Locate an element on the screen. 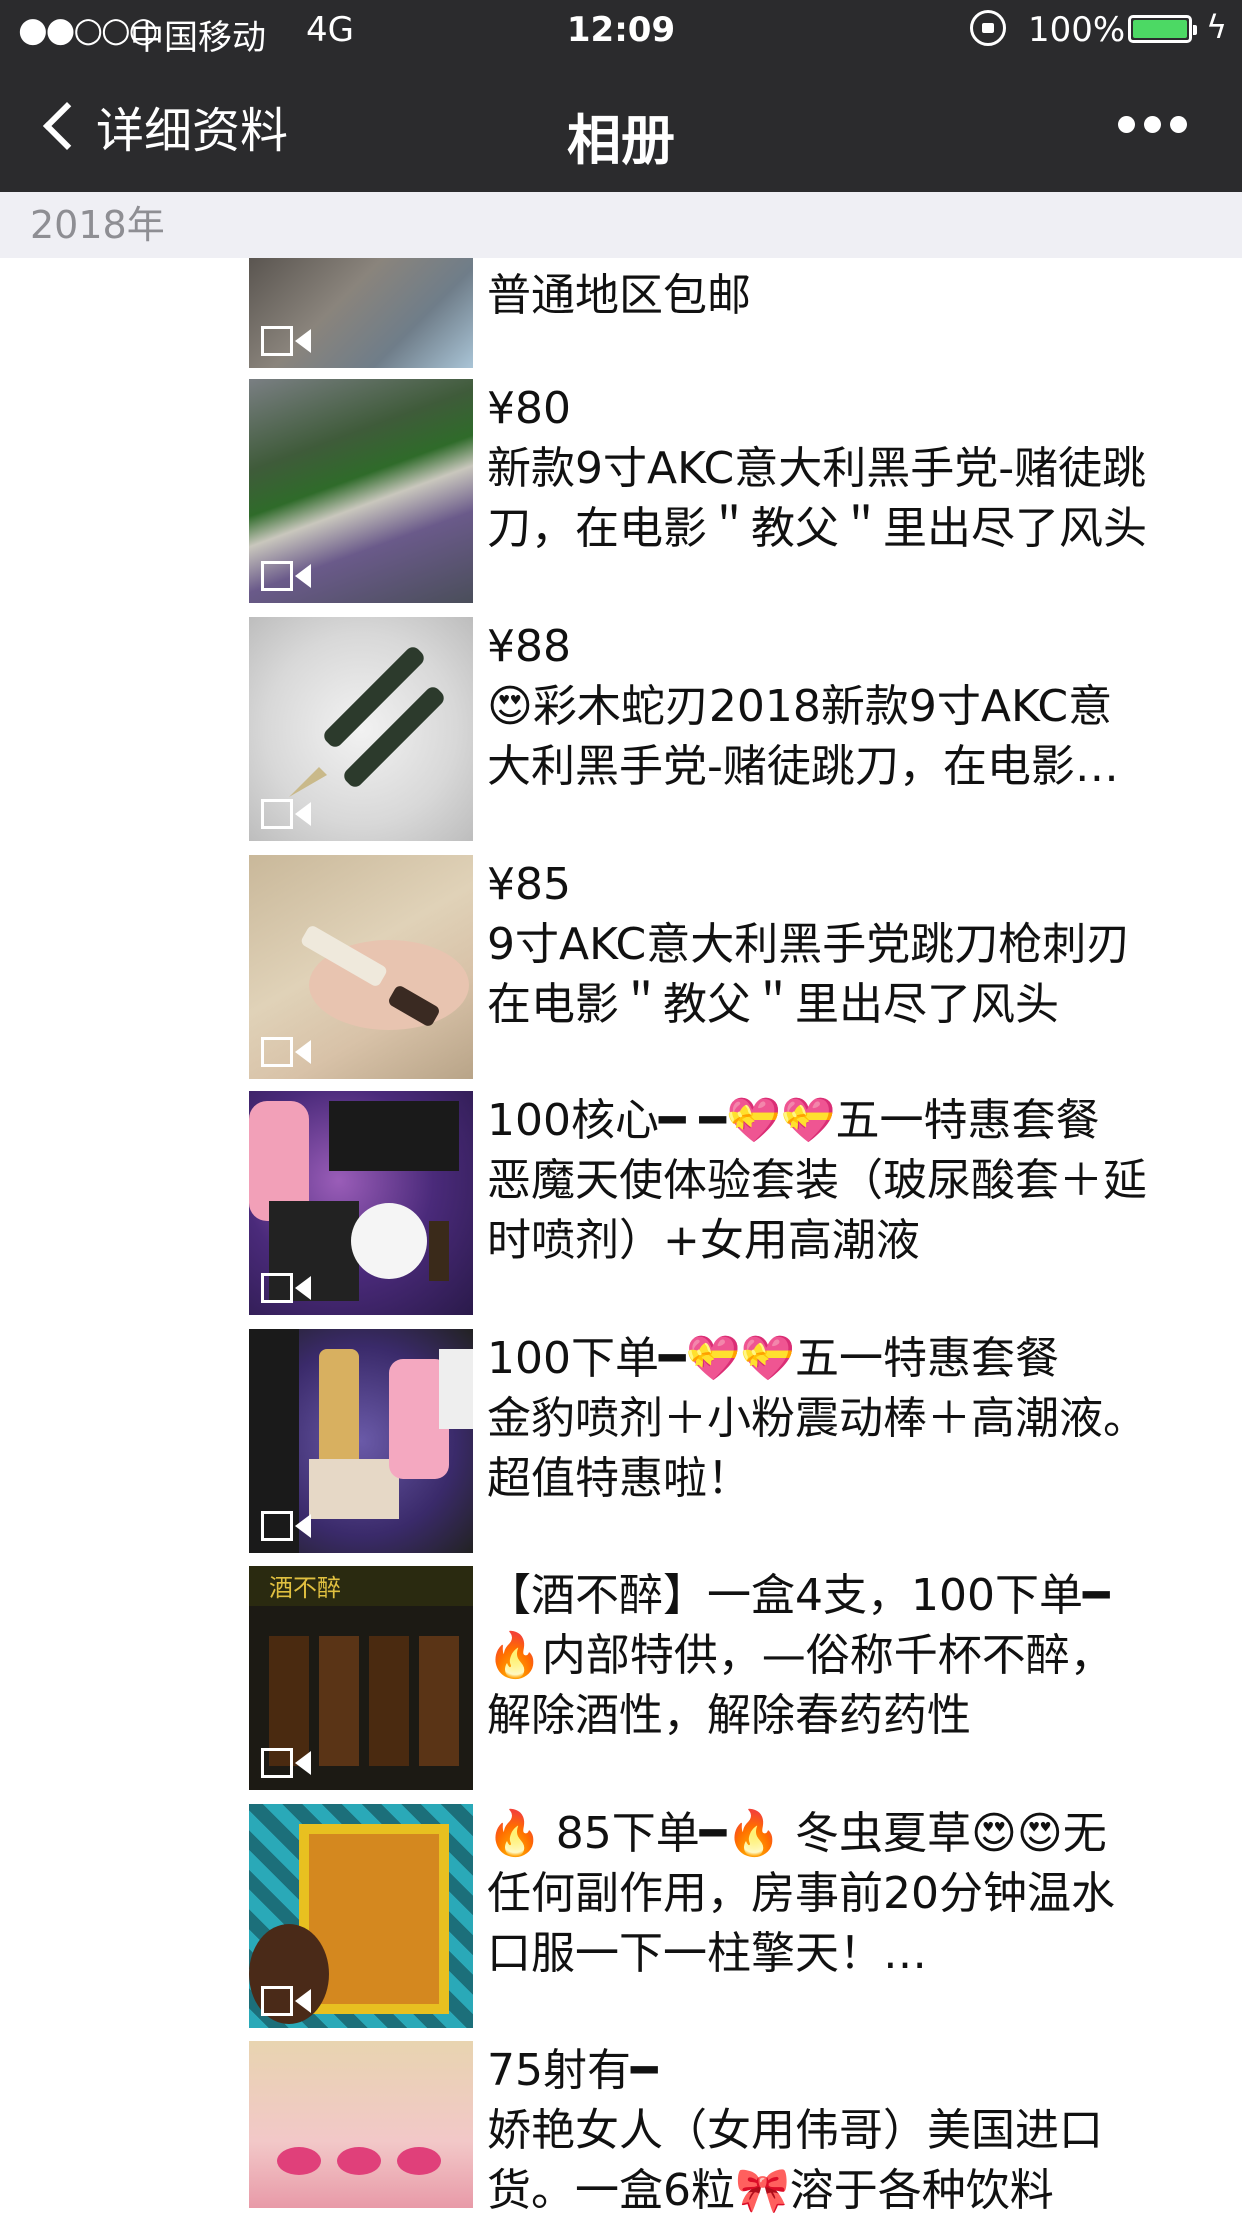  post-price: ¥80 is located at coordinates (529, 408).